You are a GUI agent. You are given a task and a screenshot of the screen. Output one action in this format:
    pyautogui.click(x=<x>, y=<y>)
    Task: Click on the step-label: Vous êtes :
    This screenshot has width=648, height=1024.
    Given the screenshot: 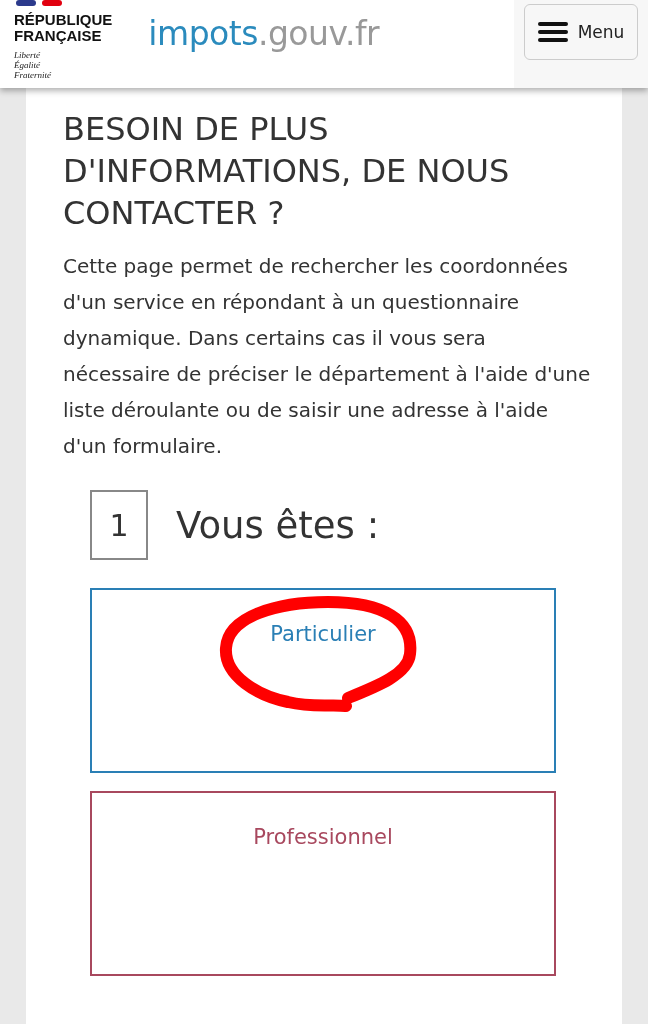 What is the action you would take?
    pyautogui.click(x=278, y=525)
    